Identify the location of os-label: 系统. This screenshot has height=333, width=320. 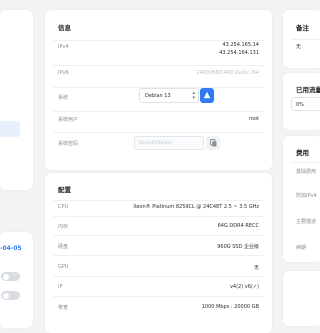
(63, 98).